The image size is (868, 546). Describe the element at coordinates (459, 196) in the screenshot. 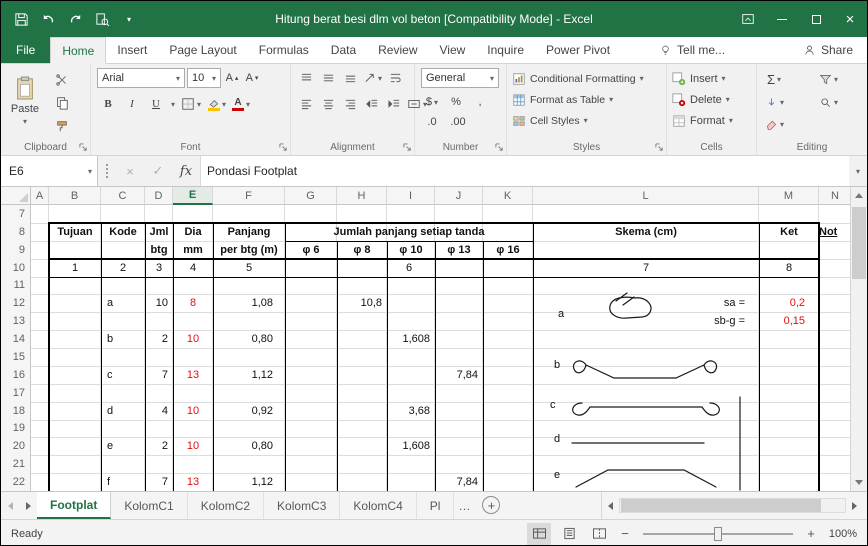

I see `column-header-J: J` at that location.